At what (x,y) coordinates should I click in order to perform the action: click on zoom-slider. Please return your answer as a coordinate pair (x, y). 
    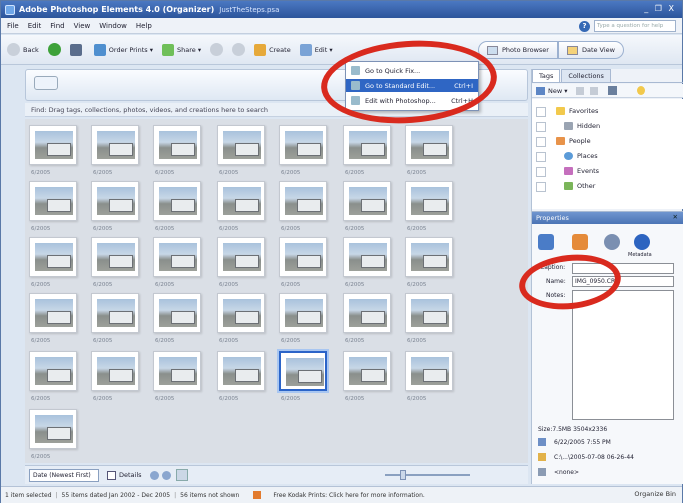
    Looking at the image, I should click on (427, 475).